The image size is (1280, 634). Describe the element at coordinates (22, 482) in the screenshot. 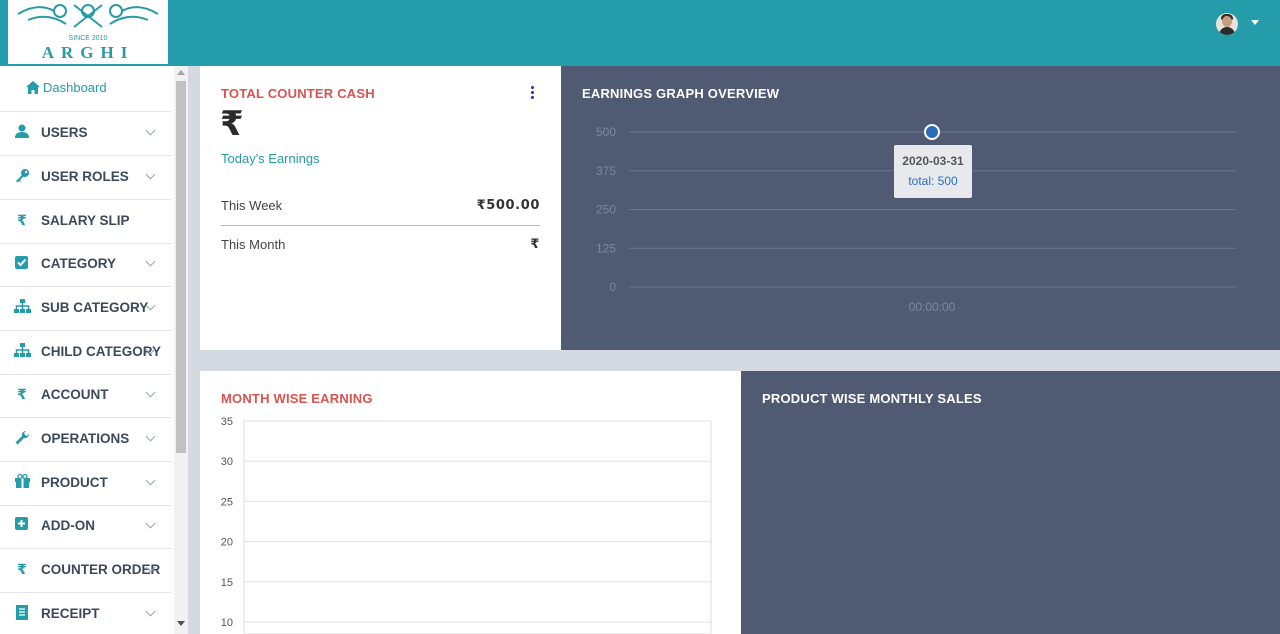

I see `gift-icon` at that location.